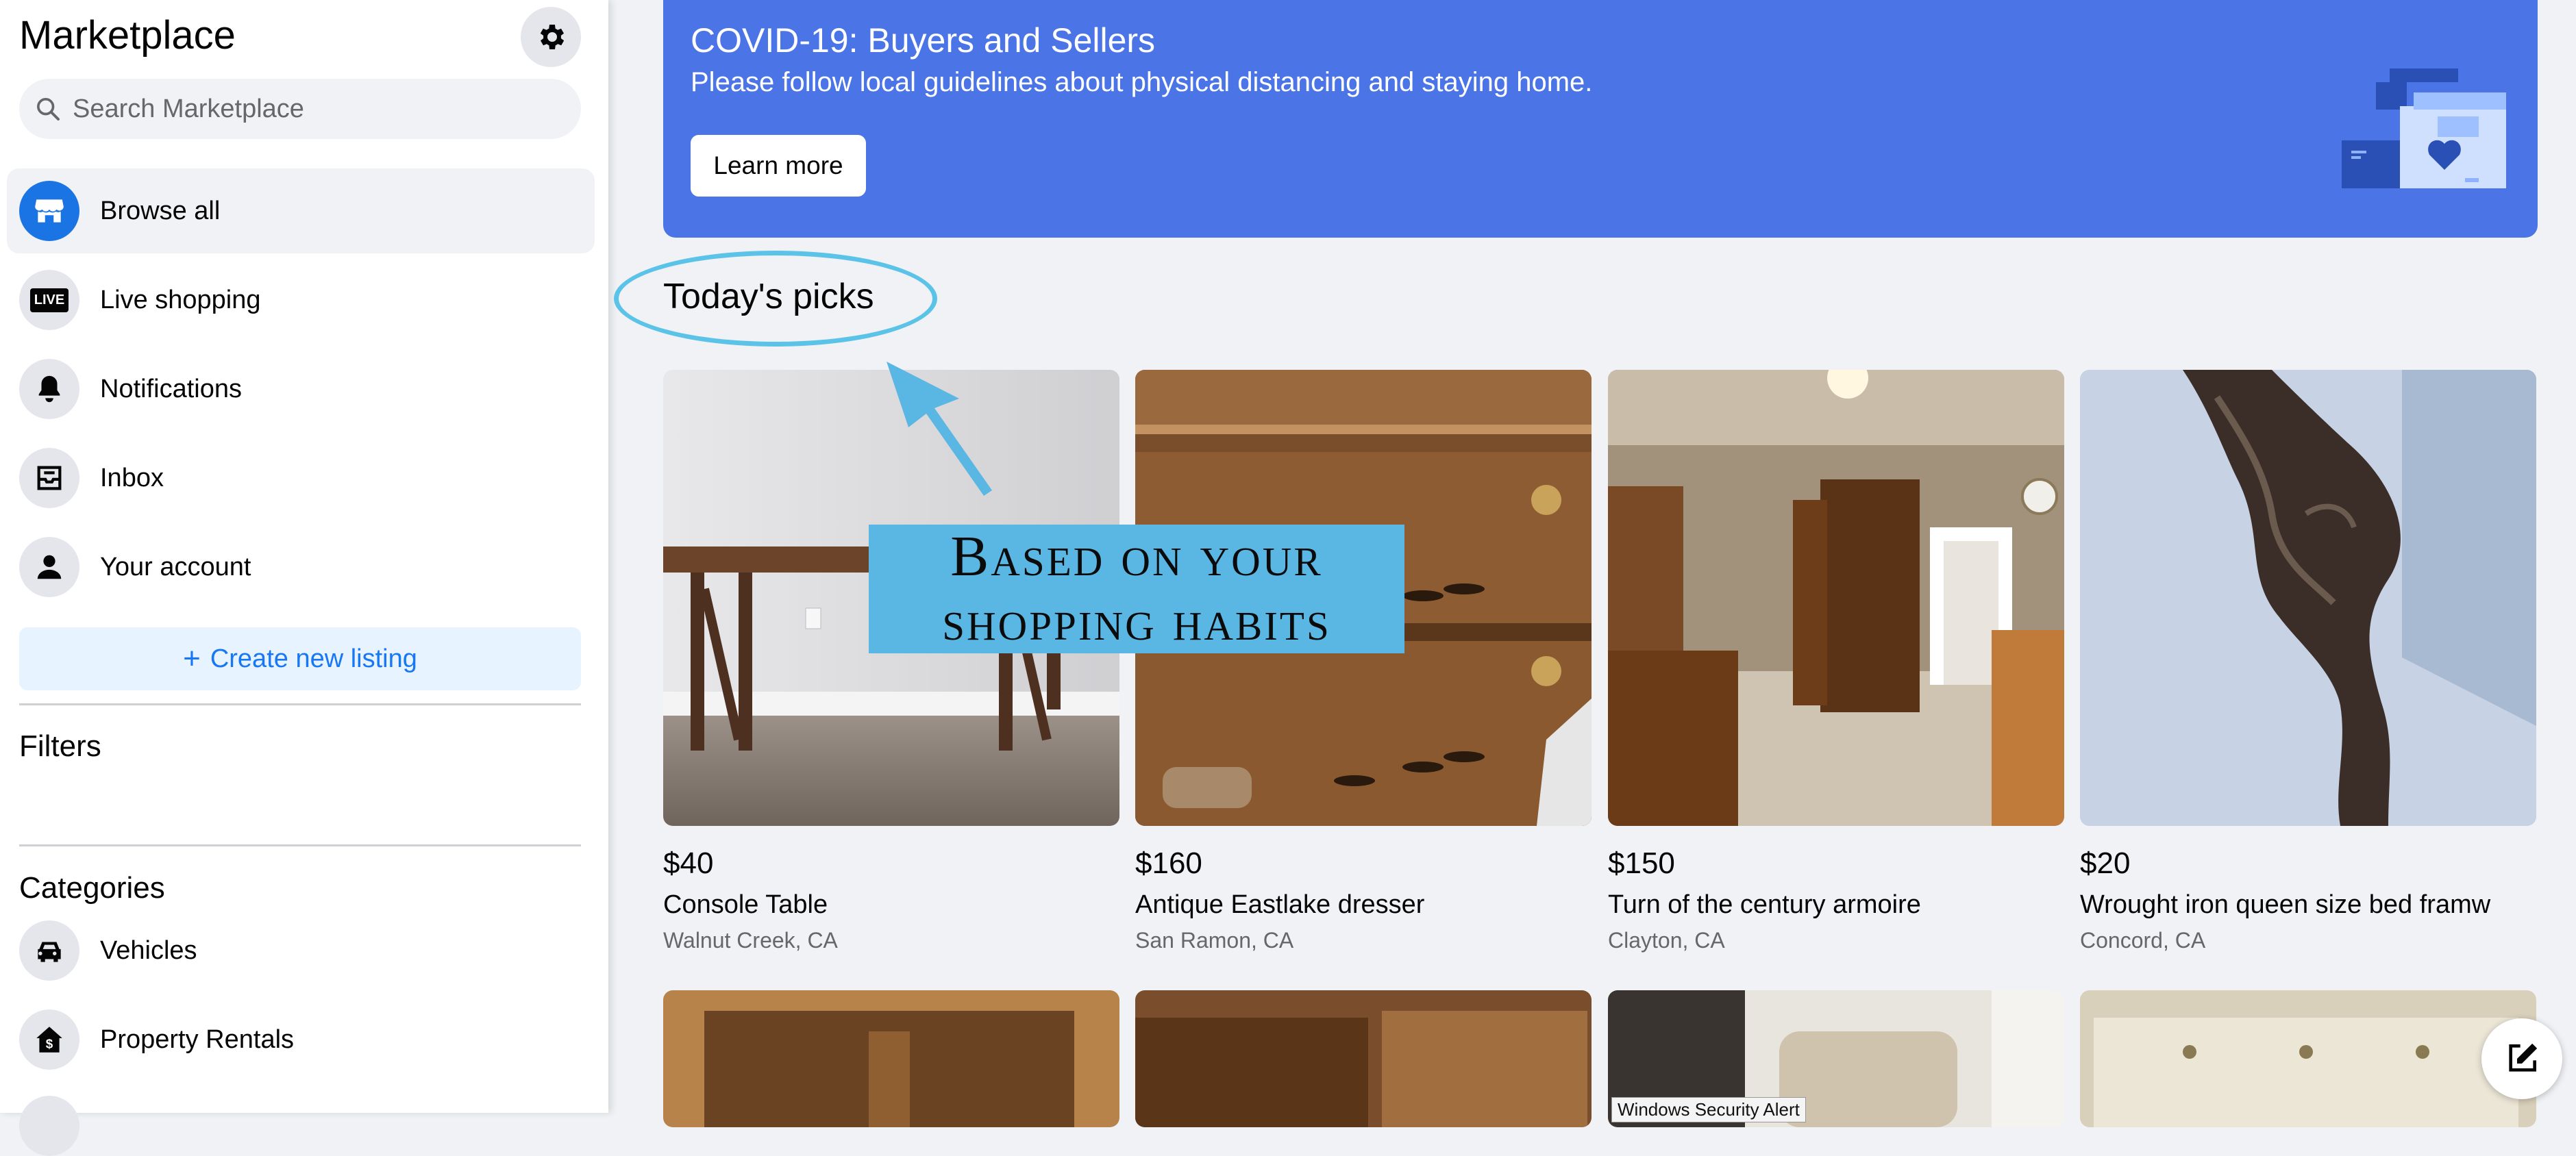 Image resolution: width=2576 pixels, height=1156 pixels. What do you see at coordinates (750, 940) in the screenshot?
I see `listing-location: Walnut Creek, CA` at bounding box center [750, 940].